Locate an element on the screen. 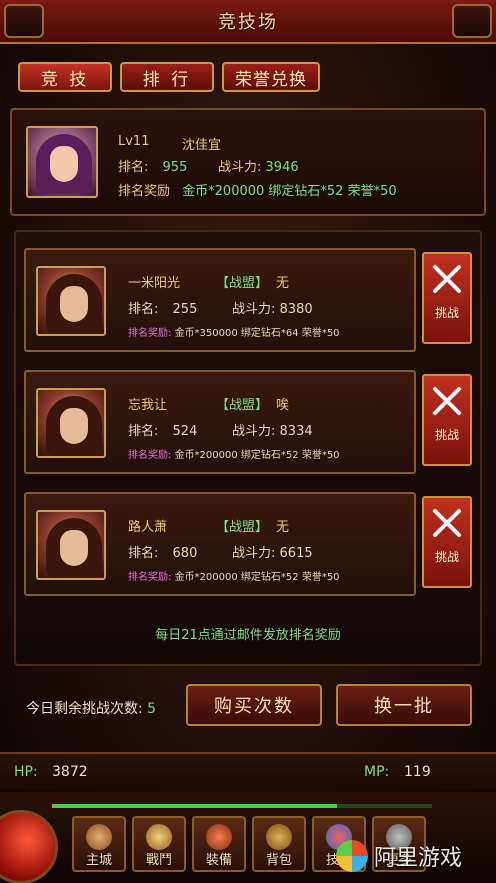 Image resolution: width=496 pixels, height=883 pixels. opponent-name: 路人萧 is located at coordinates (148, 527).